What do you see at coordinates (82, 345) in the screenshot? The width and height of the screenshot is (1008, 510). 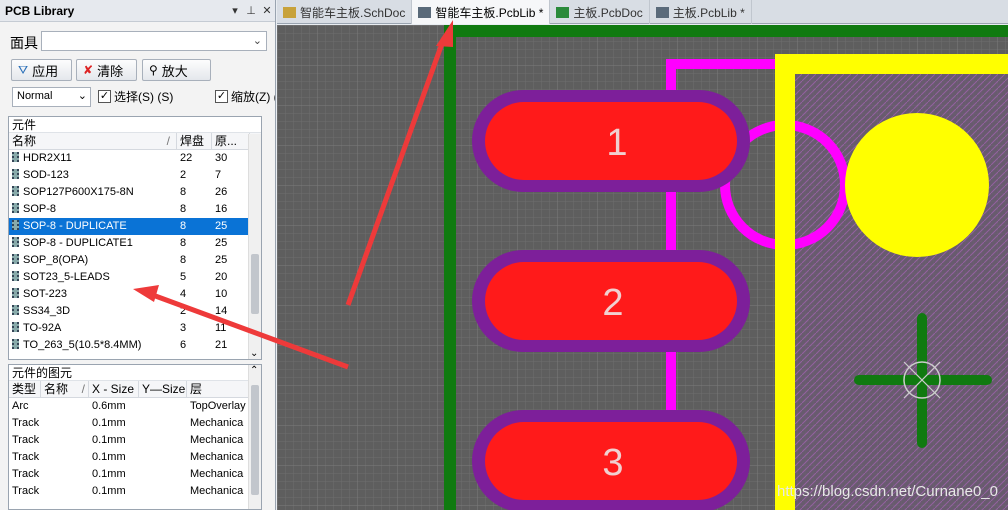 I see `component-name-text: TO_263_5(10.5*8.4MM)` at bounding box center [82, 345].